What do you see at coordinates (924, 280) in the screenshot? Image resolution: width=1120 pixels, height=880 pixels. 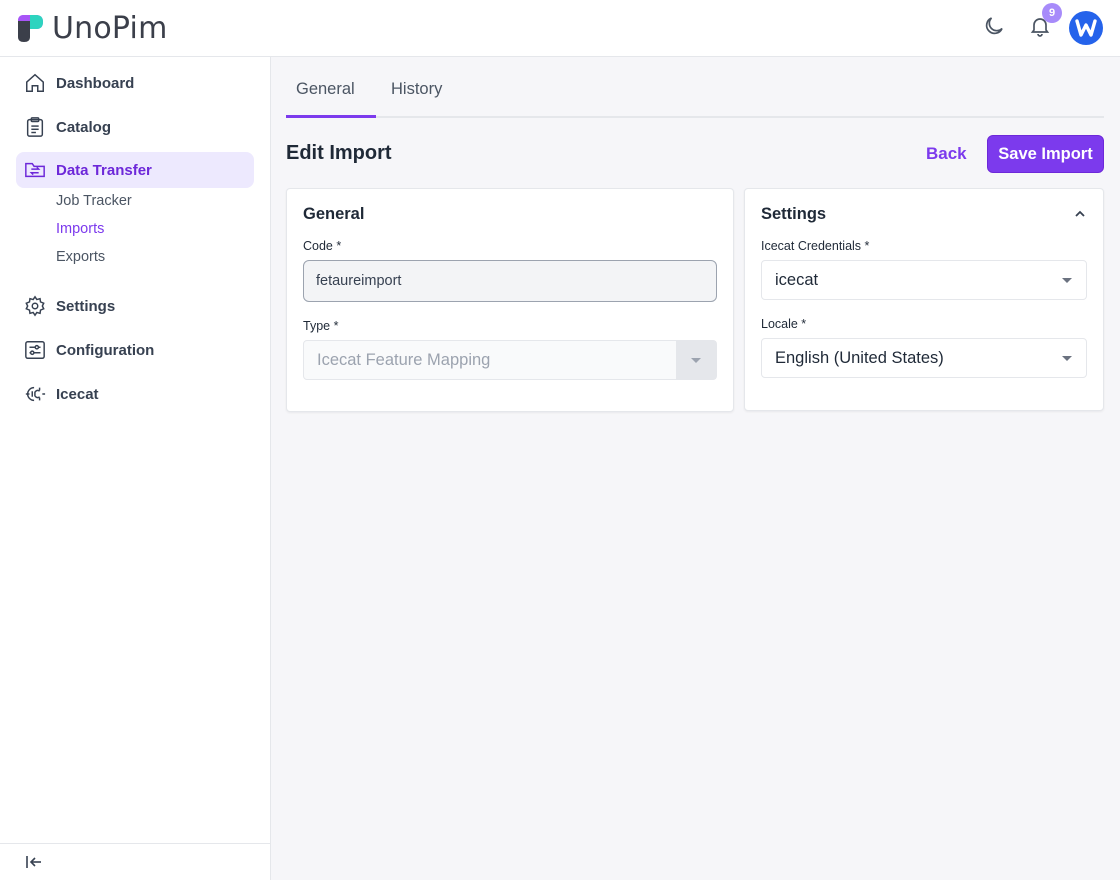 I see `icecat-credentials-select: icecat` at bounding box center [924, 280].